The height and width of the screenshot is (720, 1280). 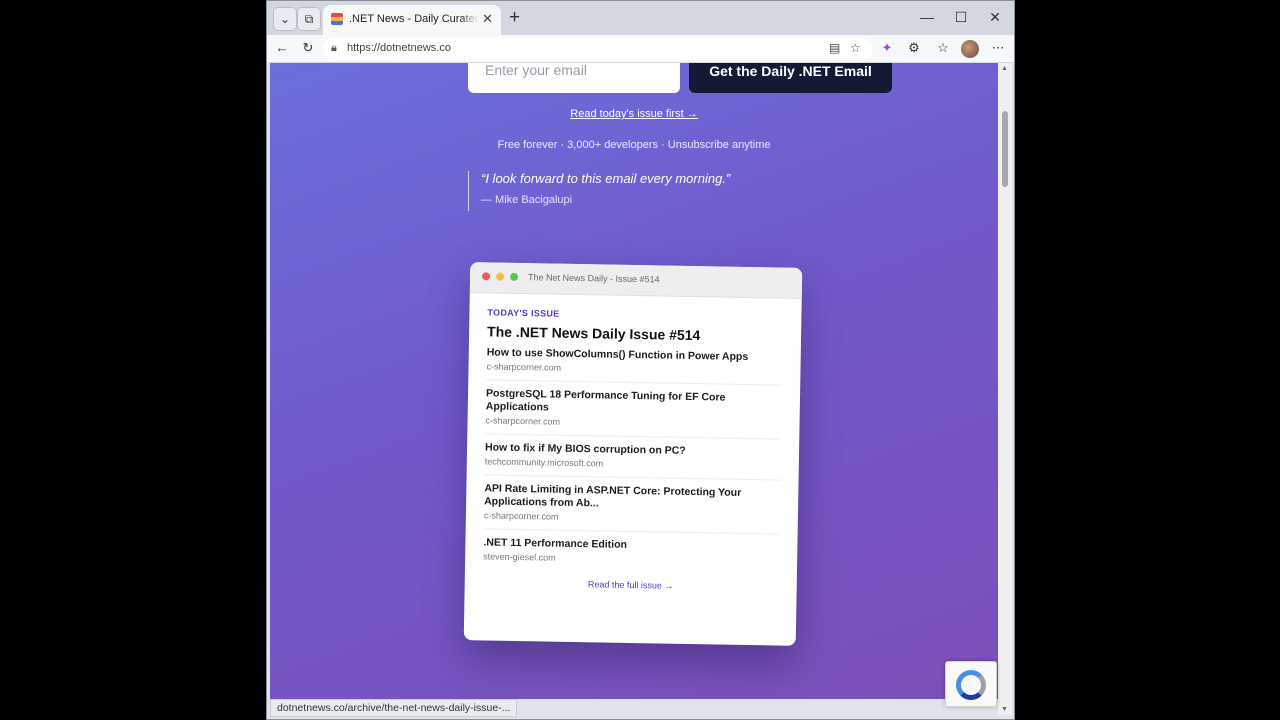 What do you see at coordinates (598, 49) in the screenshot?
I see `address-bar: 🔒︎ https://dotnetnews.co ▤ ☆` at bounding box center [598, 49].